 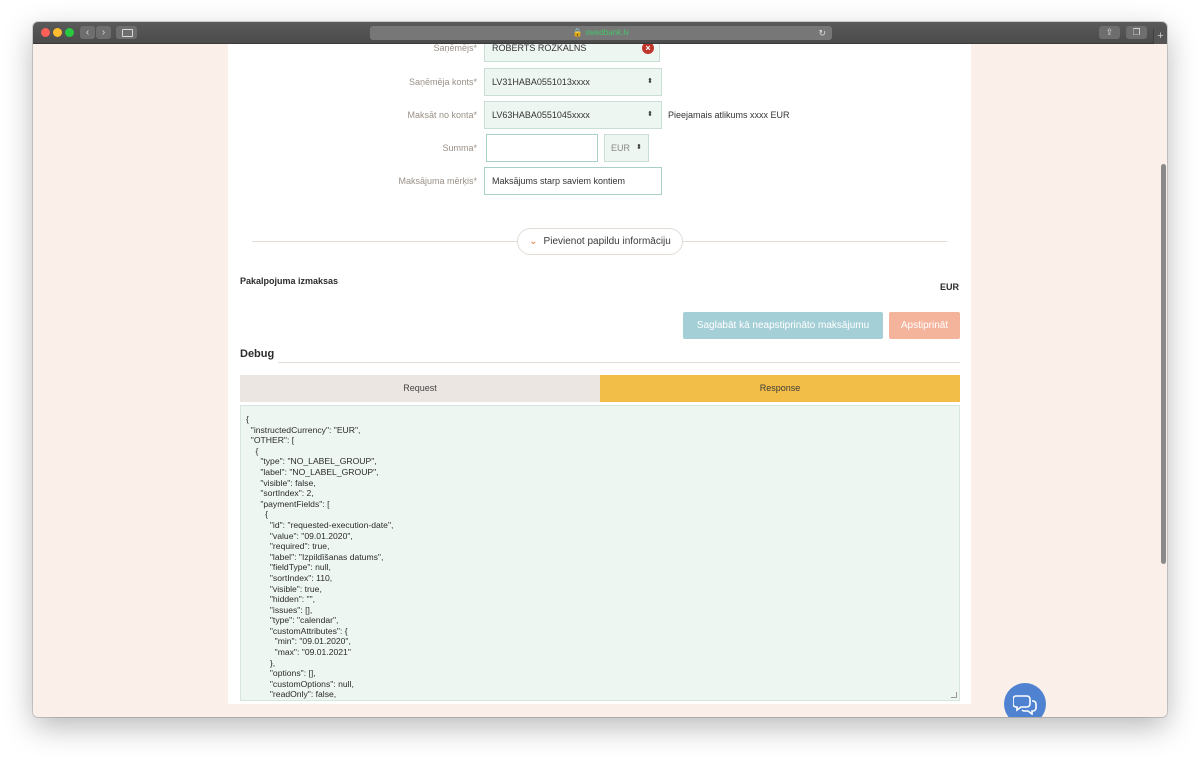 I want to click on chevron-right-icon: ›, so click(x=103, y=32).